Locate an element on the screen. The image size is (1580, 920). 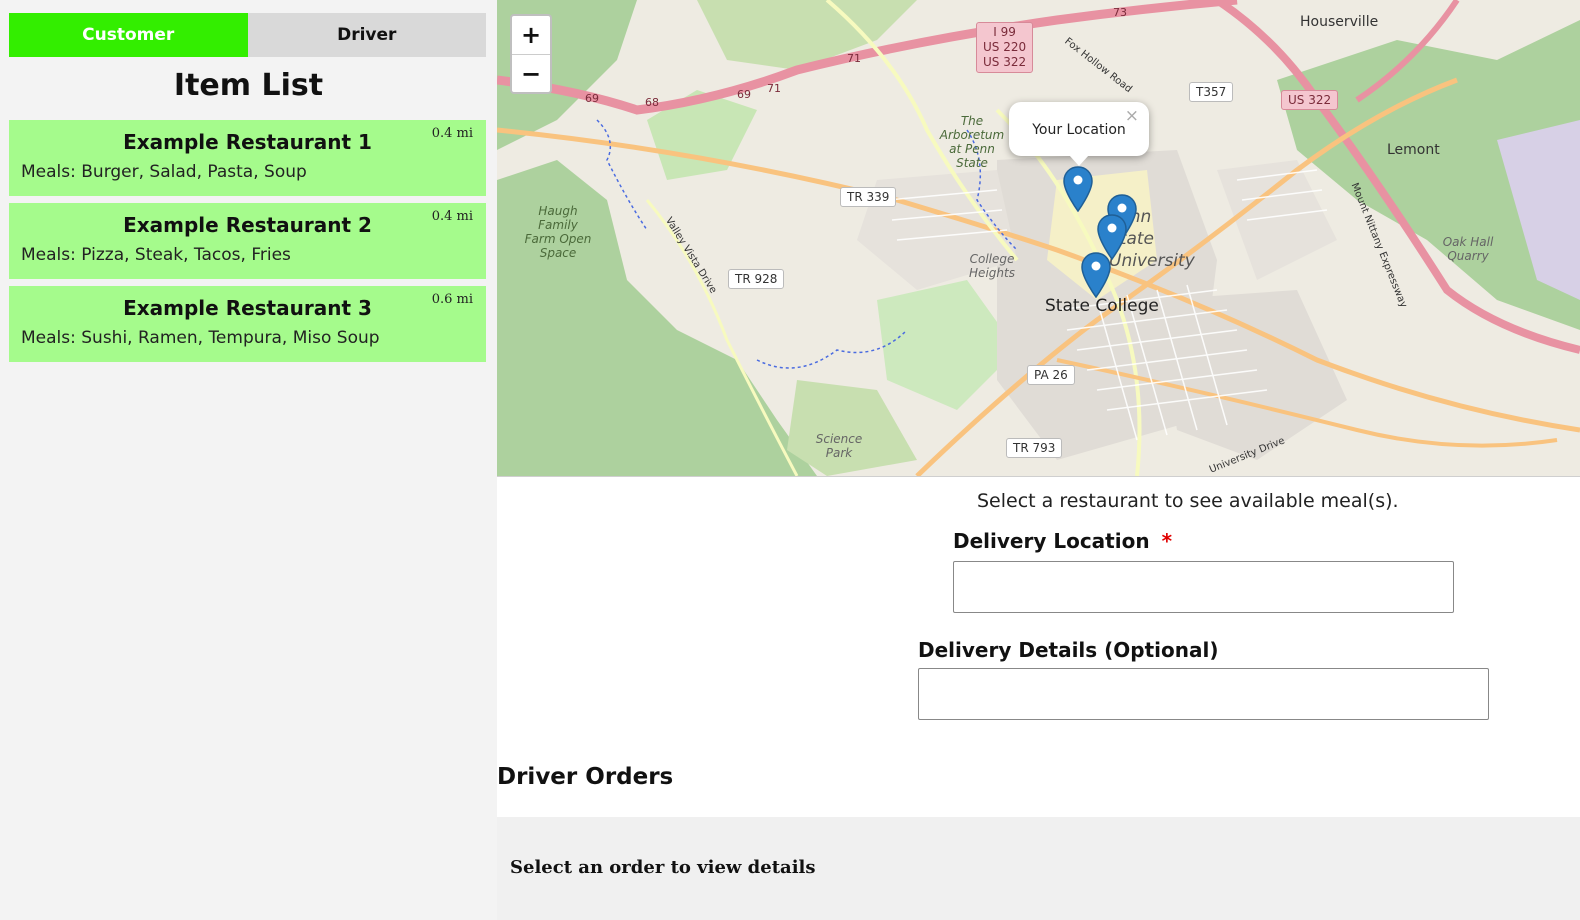
restaurant-meals: Meals: Pizza, Steak, Tacos, Fries is located at coordinates (156, 255).